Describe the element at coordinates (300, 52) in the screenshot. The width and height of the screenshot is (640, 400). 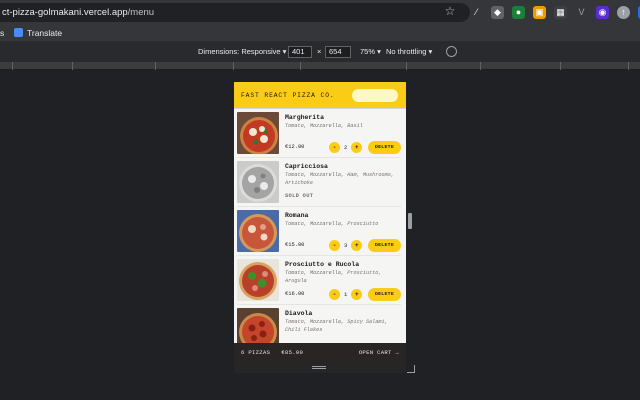
I see `width-input: 401` at that location.